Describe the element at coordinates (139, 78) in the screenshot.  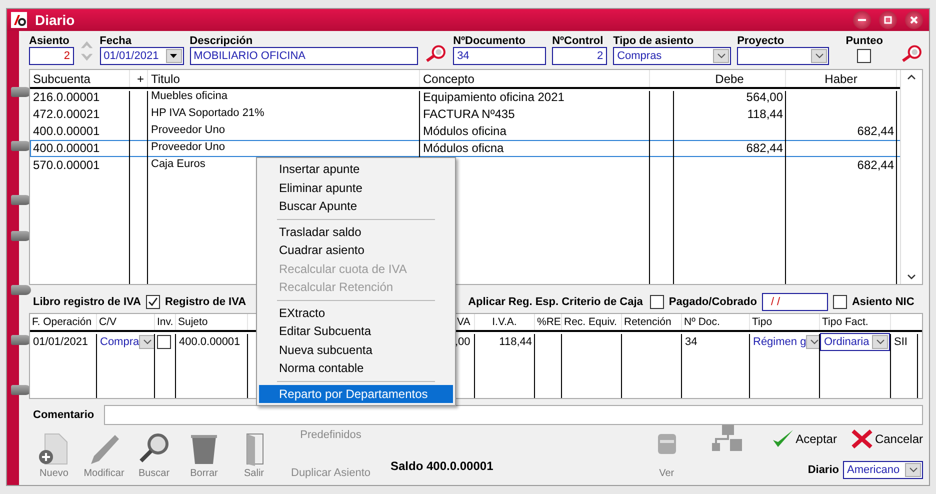
I see `column-header: +` at that location.